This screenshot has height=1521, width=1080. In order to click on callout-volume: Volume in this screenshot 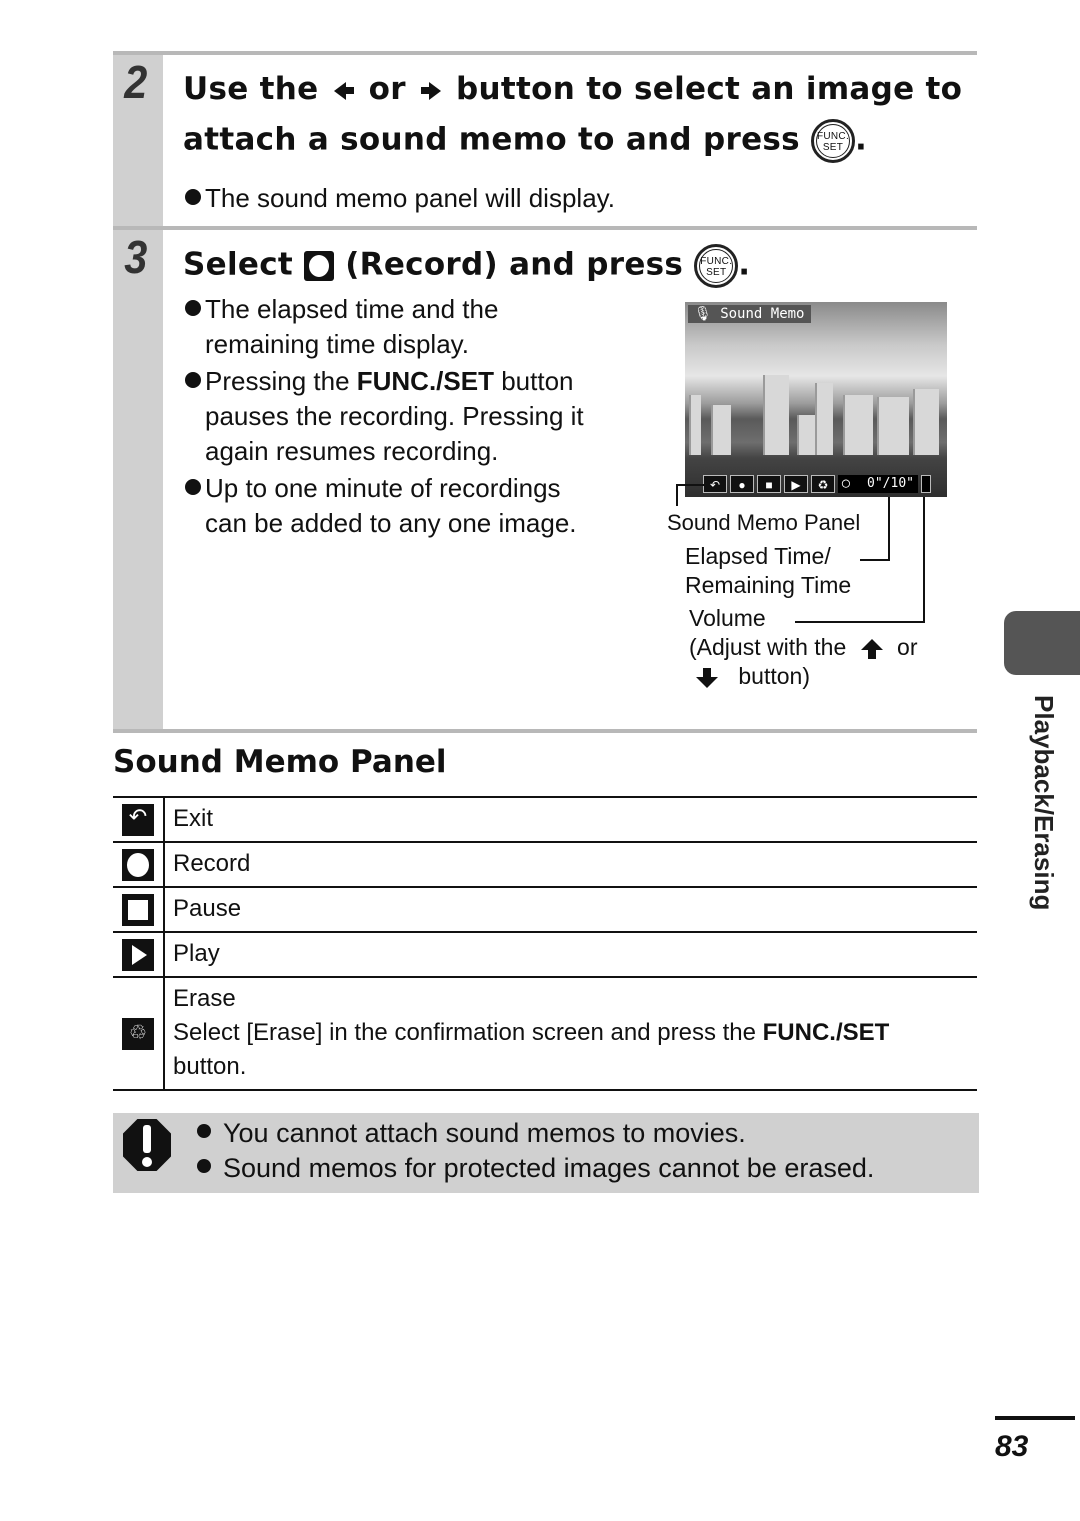, I will do `click(727, 618)`.